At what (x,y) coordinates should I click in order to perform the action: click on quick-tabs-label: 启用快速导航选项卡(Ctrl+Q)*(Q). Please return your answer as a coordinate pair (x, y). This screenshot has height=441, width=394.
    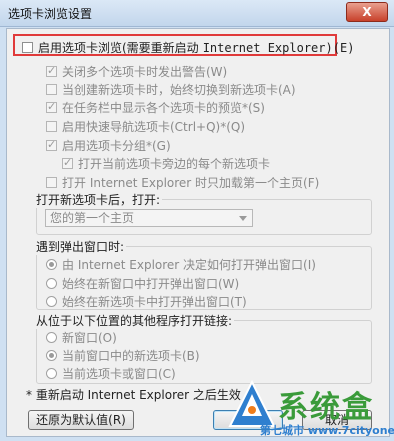
    Looking at the image, I should click on (154, 127).